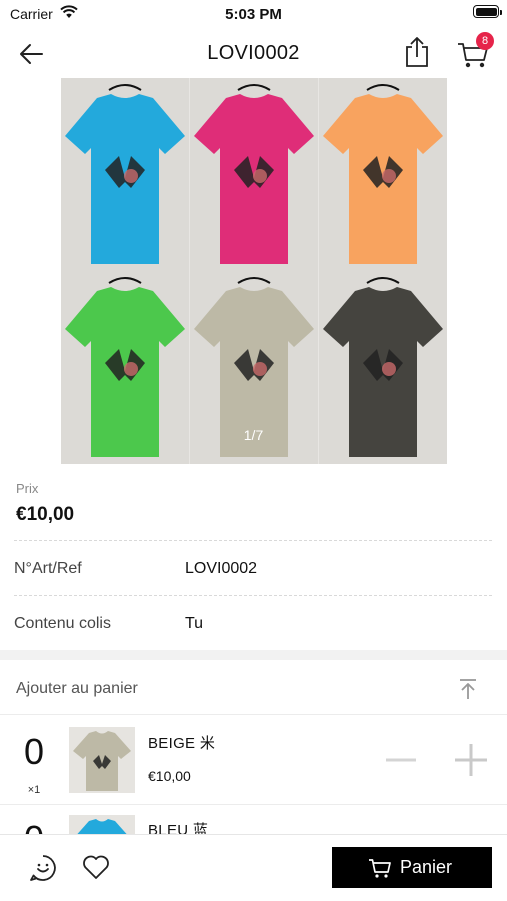  What do you see at coordinates (253, 655) in the screenshot?
I see `section-separator` at bounding box center [253, 655].